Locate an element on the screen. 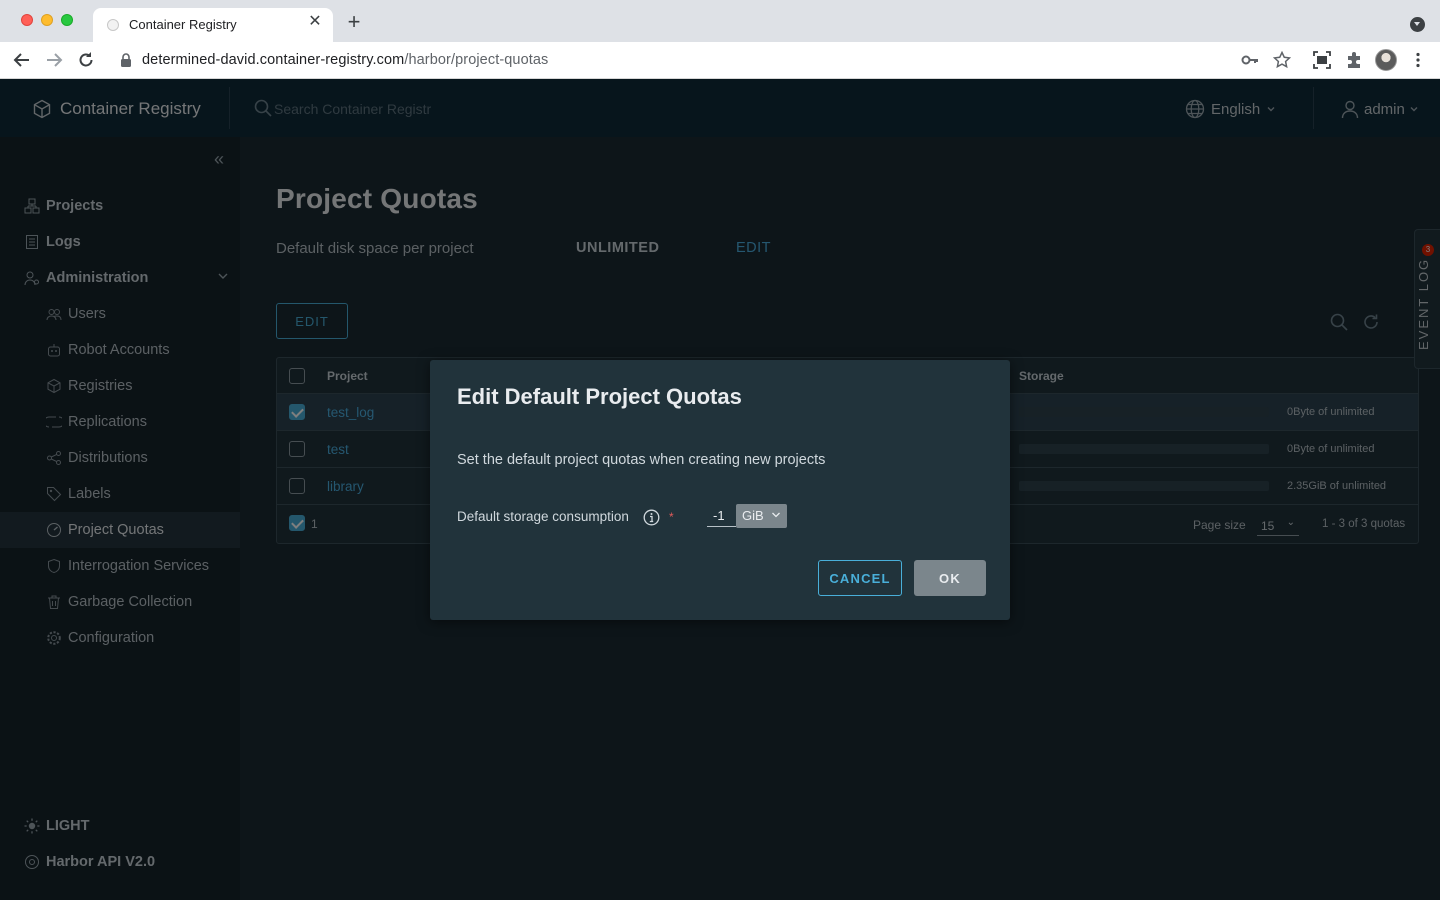 The image size is (1440, 900). forward-arrow-icon is located at coordinates (54, 60).